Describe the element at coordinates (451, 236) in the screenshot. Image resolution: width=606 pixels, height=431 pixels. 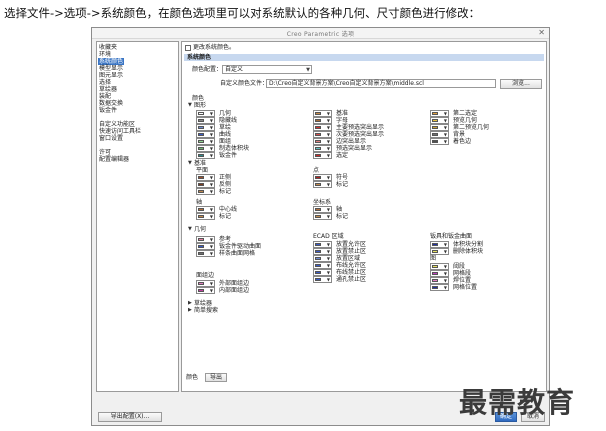
I see `group-heading-sheetmetal: 钣具和钣金曲面` at that location.